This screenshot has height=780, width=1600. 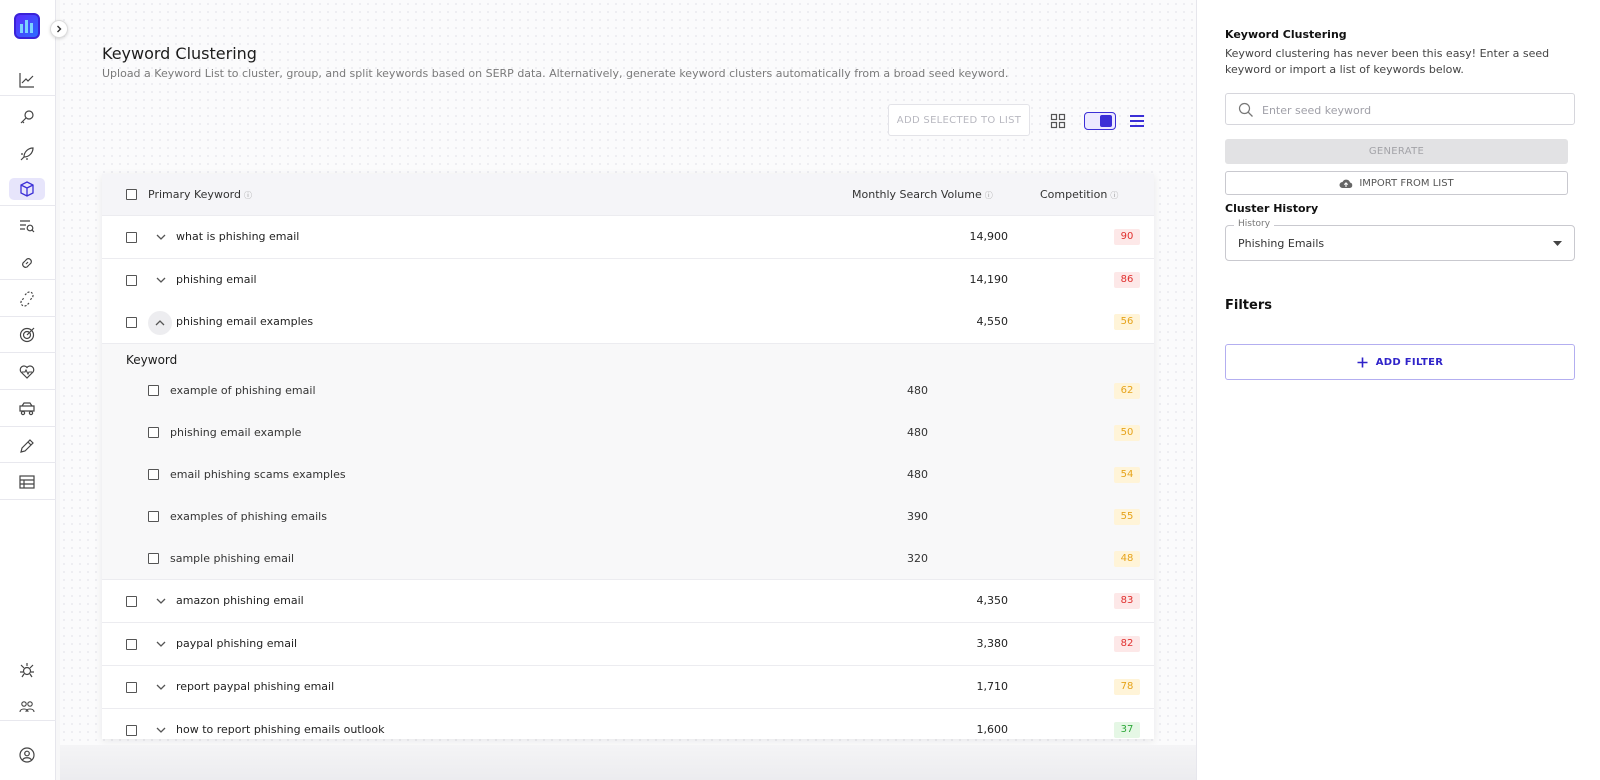 What do you see at coordinates (1406, 183) in the screenshot?
I see `import-label: IMPORT FROM LIST` at bounding box center [1406, 183].